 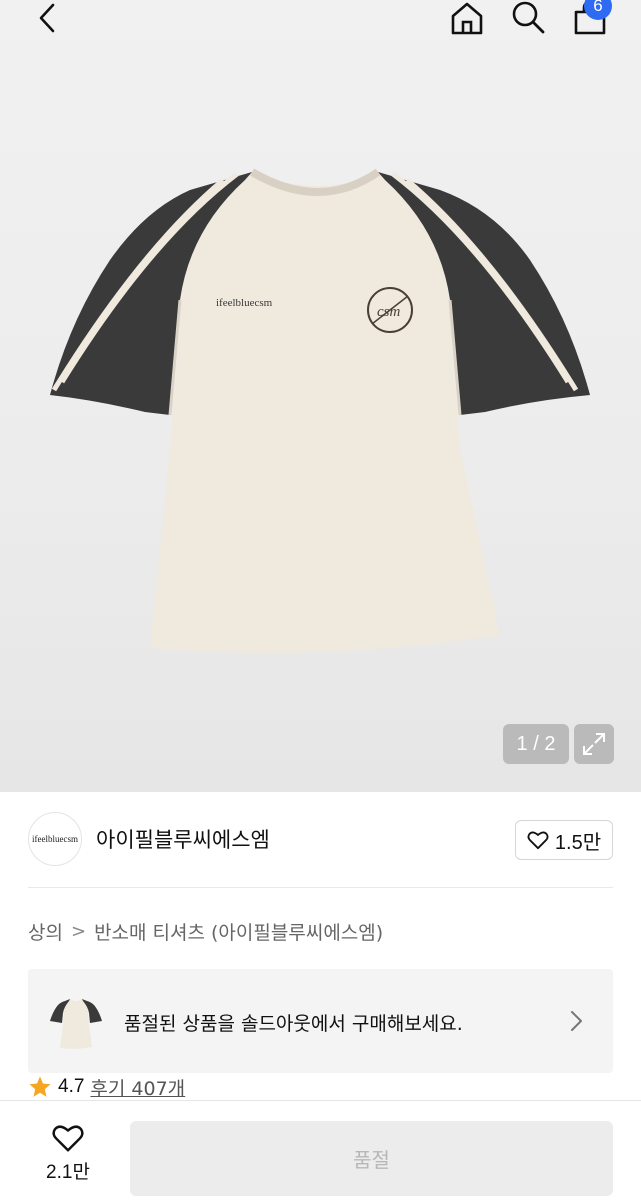 What do you see at coordinates (320, 20) in the screenshot?
I see `top-navigation-bar: 6` at bounding box center [320, 20].